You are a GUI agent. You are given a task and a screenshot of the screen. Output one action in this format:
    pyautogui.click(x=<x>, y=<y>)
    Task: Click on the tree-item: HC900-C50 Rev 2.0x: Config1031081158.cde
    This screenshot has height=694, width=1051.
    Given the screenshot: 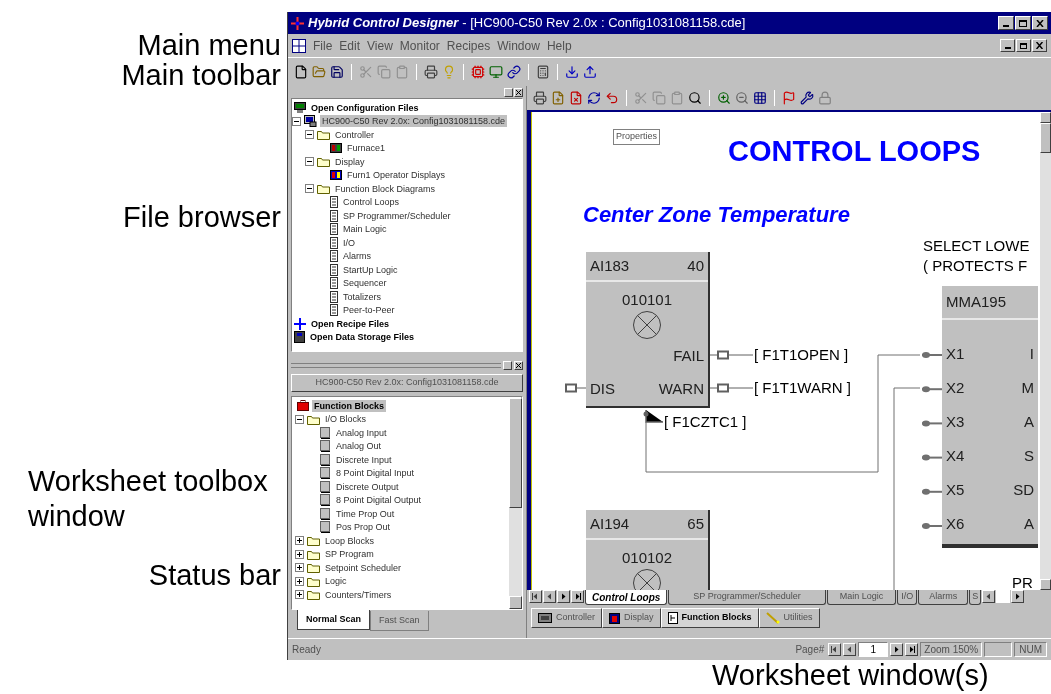 What is the action you would take?
    pyautogui.click(x=413, y=121)
    